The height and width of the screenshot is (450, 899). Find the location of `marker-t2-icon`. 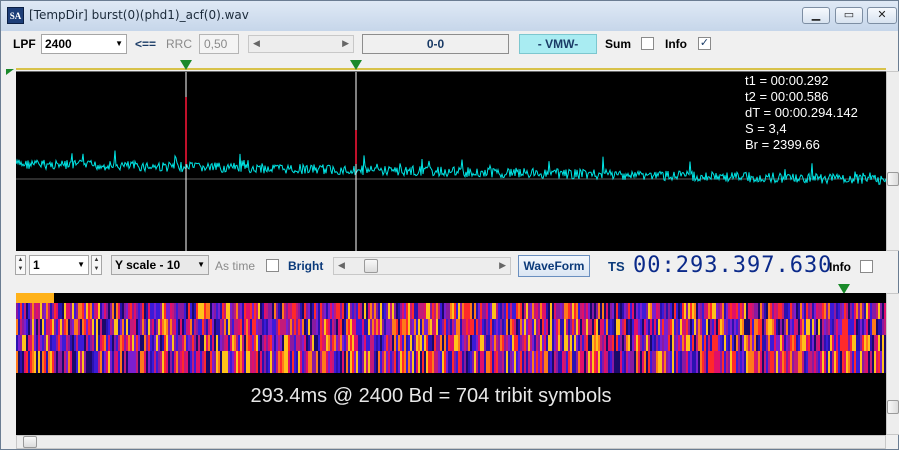

marker-t2-icon is located at coordinates (356, 65).